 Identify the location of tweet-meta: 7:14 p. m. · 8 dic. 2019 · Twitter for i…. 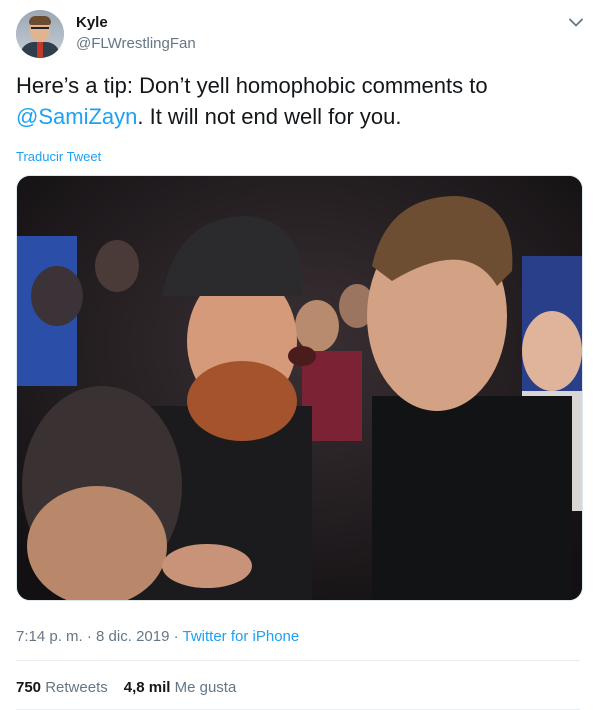
(157, 636).